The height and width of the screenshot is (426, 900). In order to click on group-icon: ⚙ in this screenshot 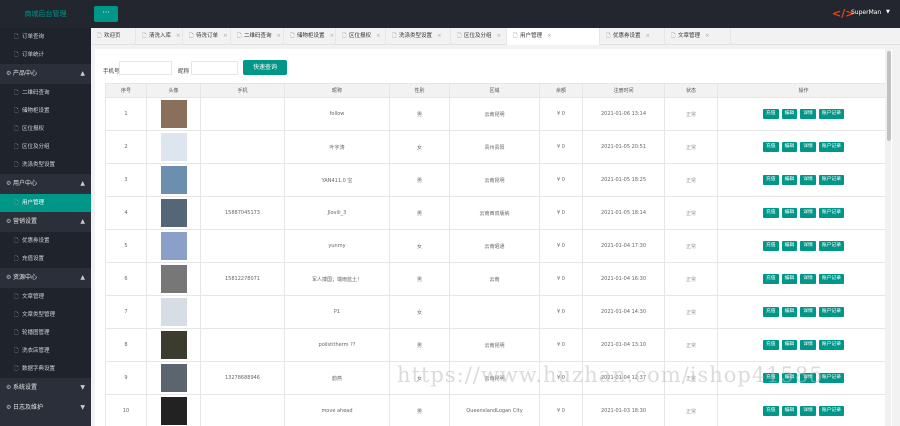, I will do `click(9, 407)`.